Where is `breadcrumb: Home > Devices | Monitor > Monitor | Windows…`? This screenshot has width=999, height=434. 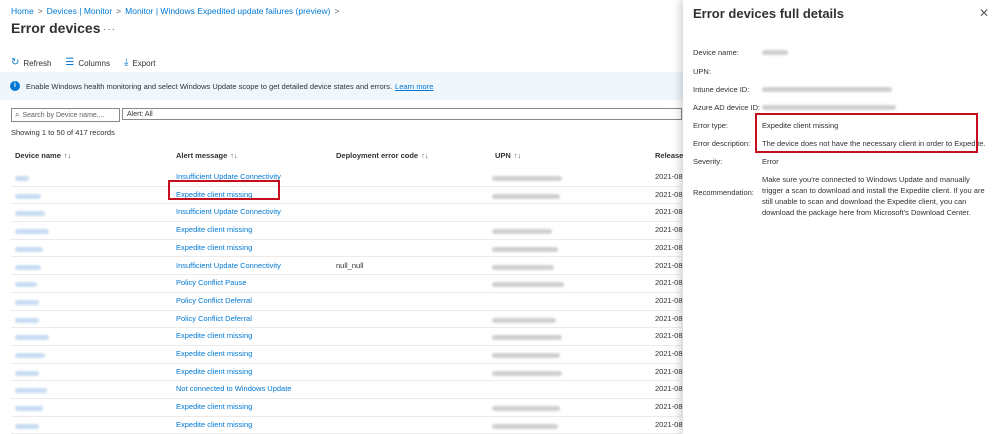
breadcrumb: Home > Devices | Monitor > Monitor | Windows… is located at coordinates (177, 11).